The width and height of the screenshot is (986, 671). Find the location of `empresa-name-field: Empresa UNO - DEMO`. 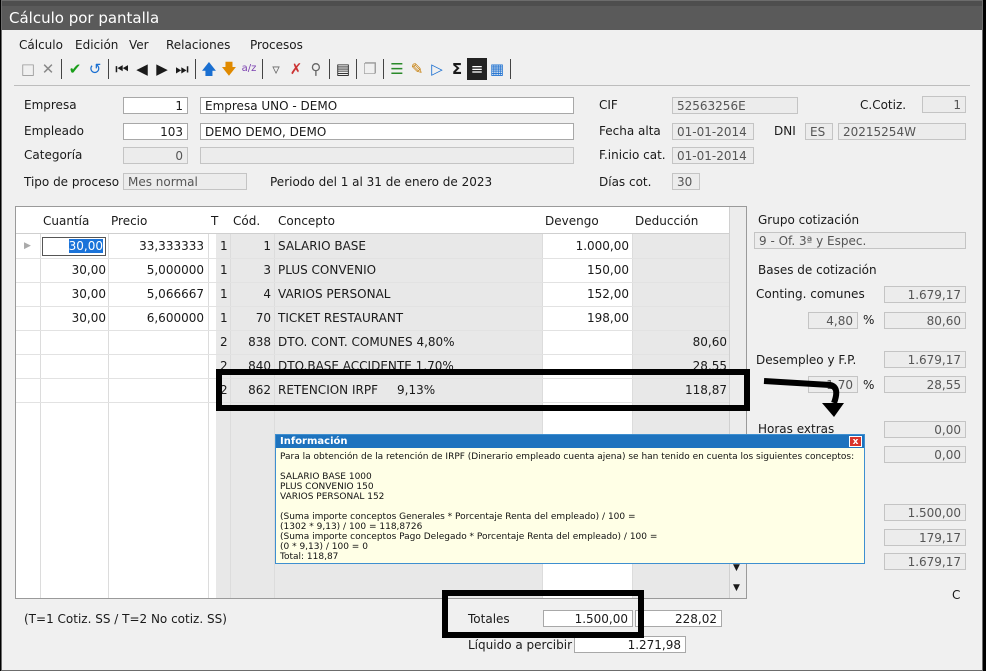

empresa-name-field: Empresa UNO - DEMO is located at coordinates (387, 105).